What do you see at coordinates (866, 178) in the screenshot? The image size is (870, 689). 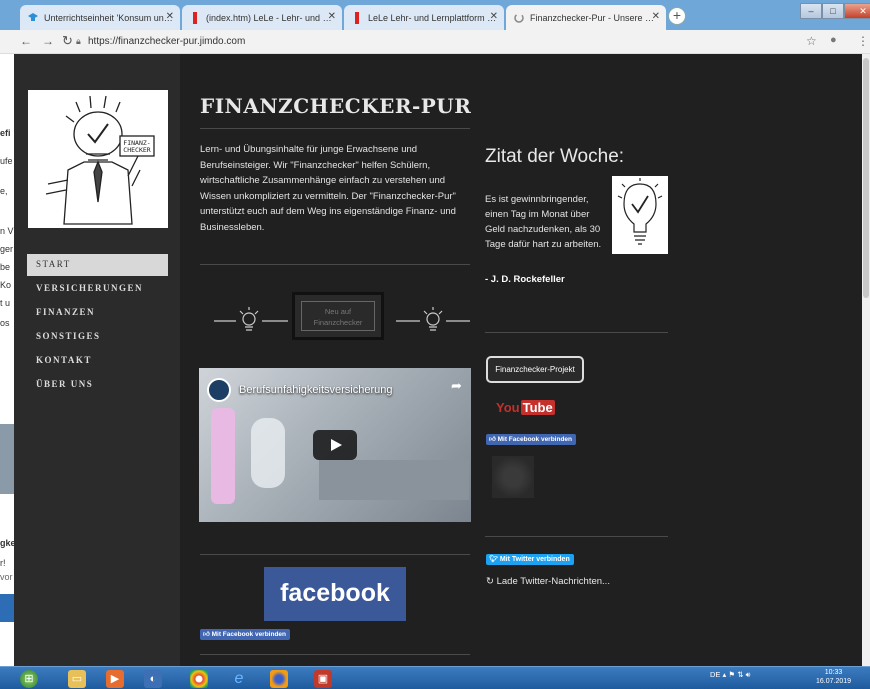 I see `scrollbar-thumb` at bounding box center [866, 178].